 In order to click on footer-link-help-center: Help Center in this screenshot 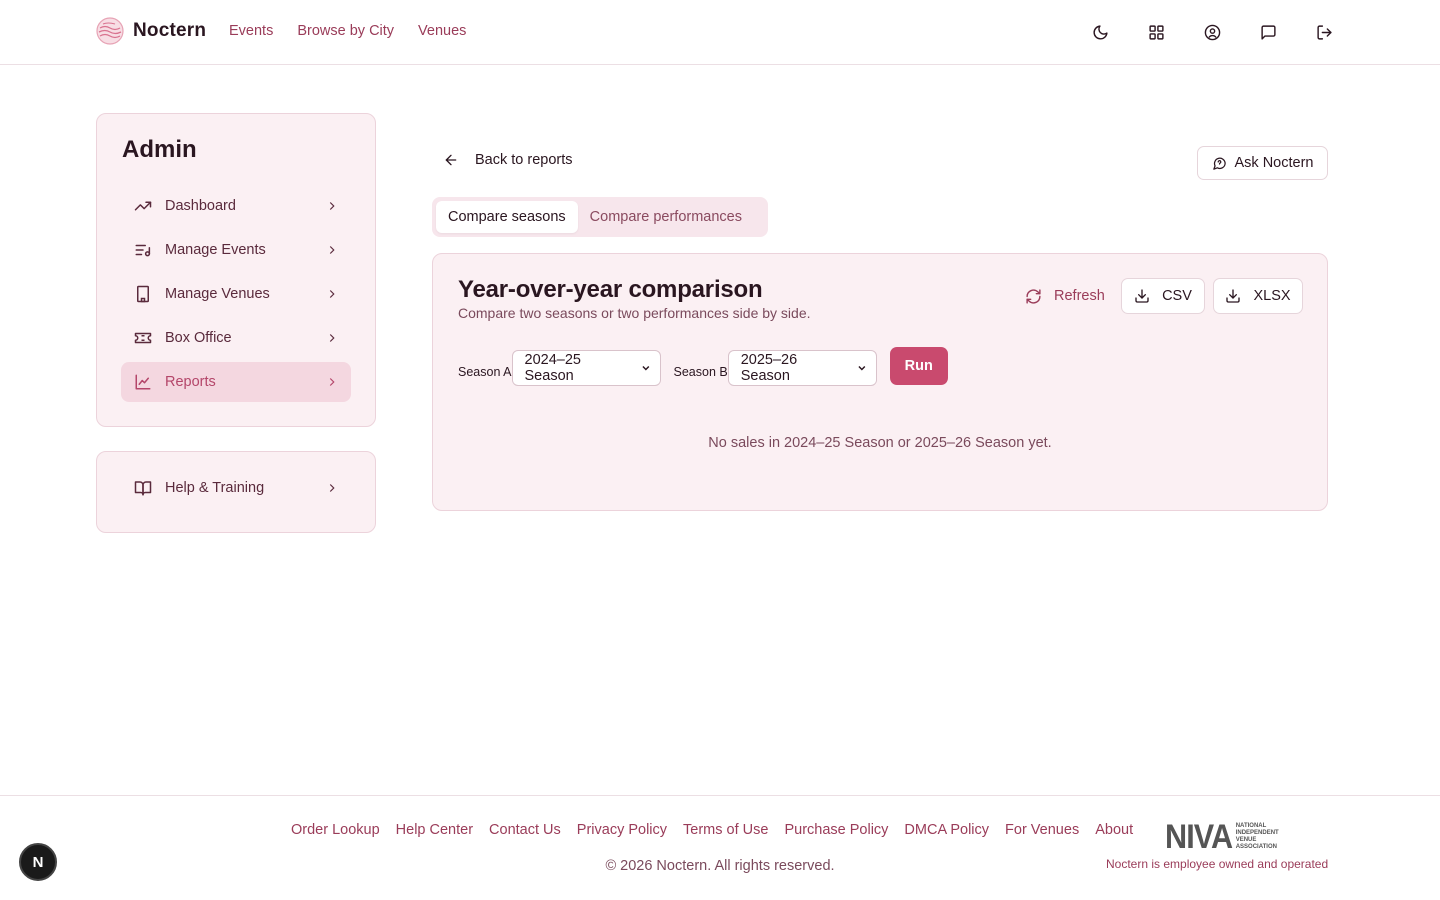, I will do `click(434, 830)`.